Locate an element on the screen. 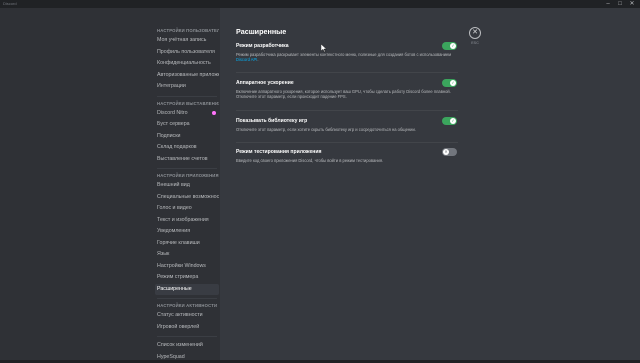 The height and width of the screenshot is (363, 640). sidebar-item-privacy: Конфиденциальность is located at coordinates (187, 64).